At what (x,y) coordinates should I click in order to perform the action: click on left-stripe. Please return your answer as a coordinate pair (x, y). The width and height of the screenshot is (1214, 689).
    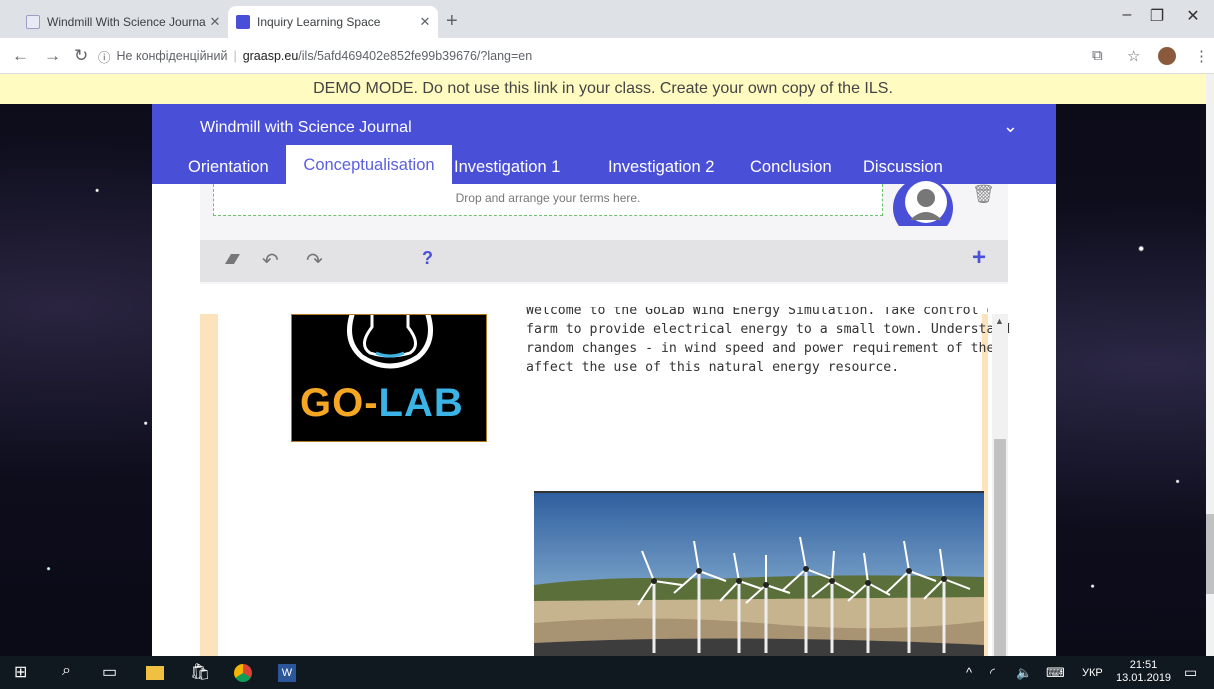
    Looking at the image, I should click on (209, 485).